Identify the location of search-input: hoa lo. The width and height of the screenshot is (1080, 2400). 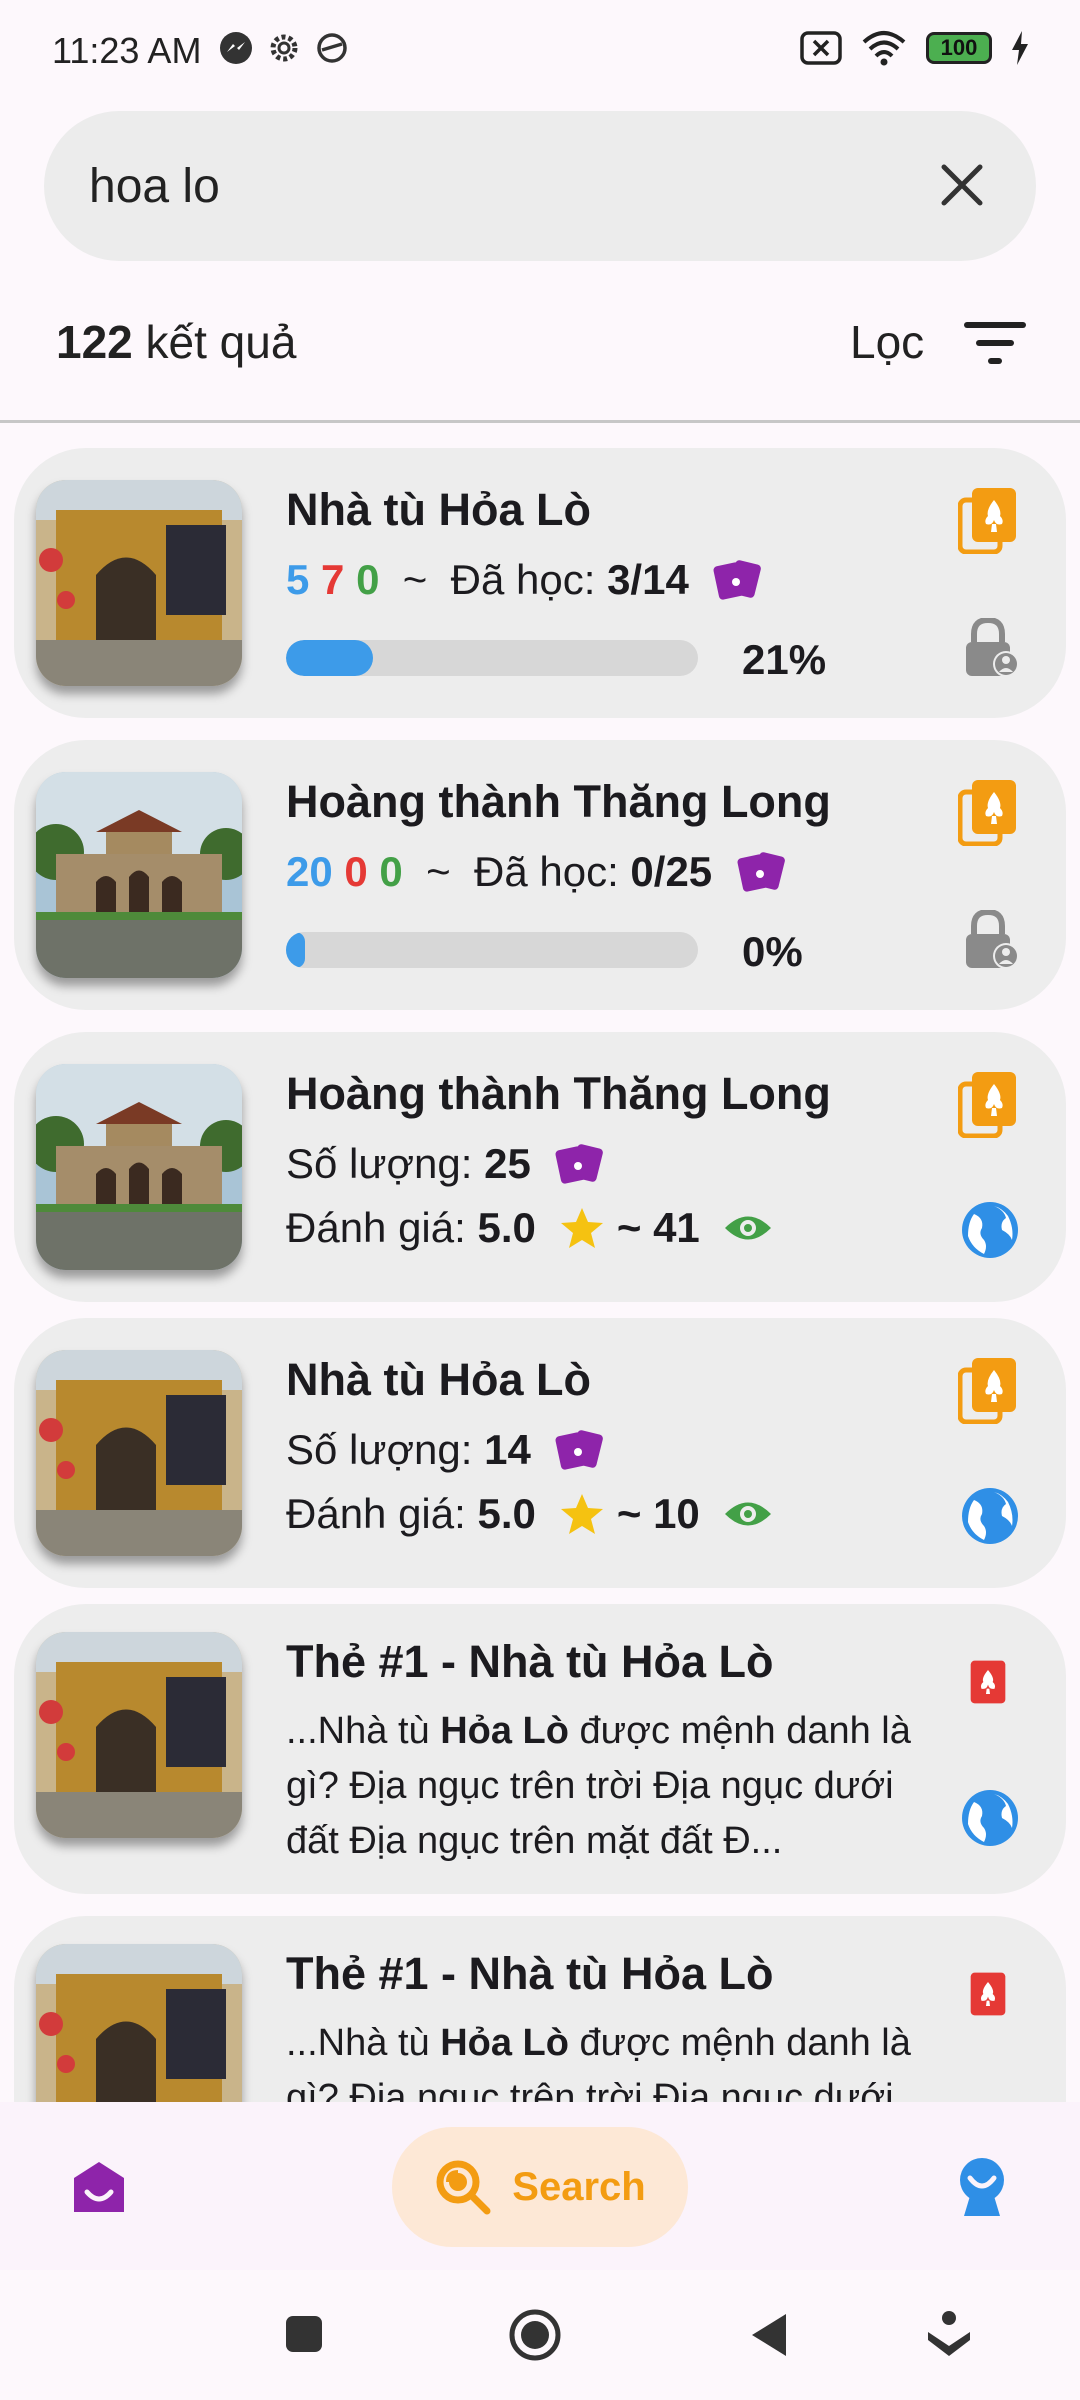
(154, 186).